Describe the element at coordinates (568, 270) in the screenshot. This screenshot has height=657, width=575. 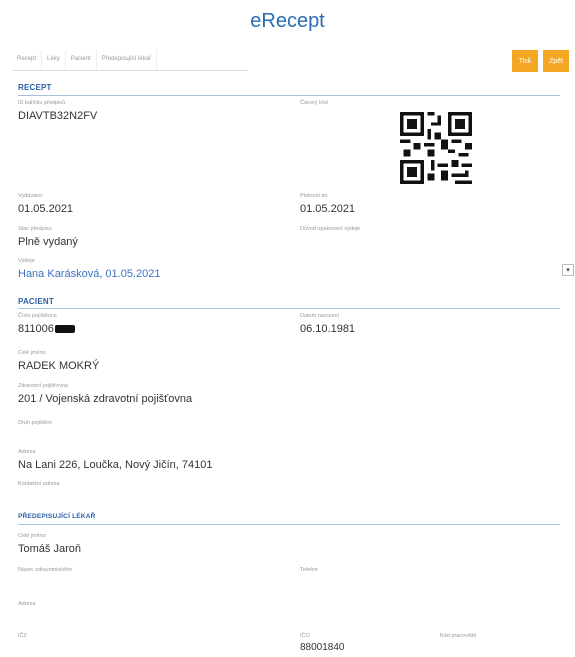
I see `expand-icon: ▾` at that location.